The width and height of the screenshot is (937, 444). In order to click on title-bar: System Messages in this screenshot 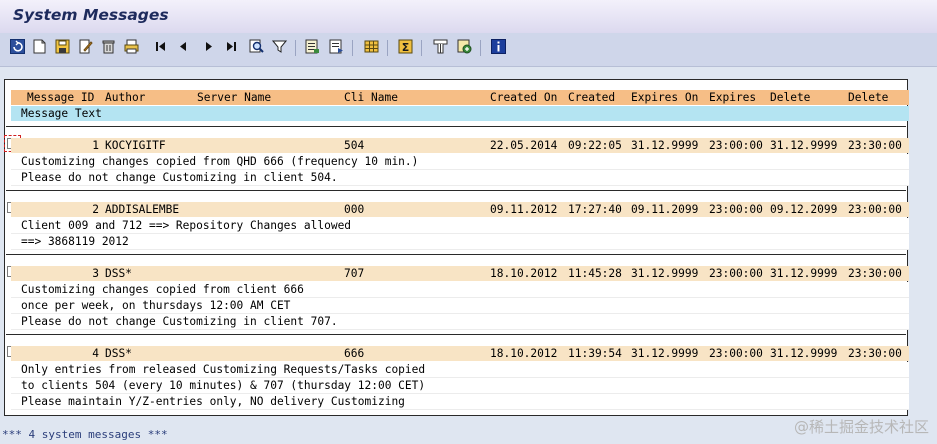, I will do `click(468, 16)`.